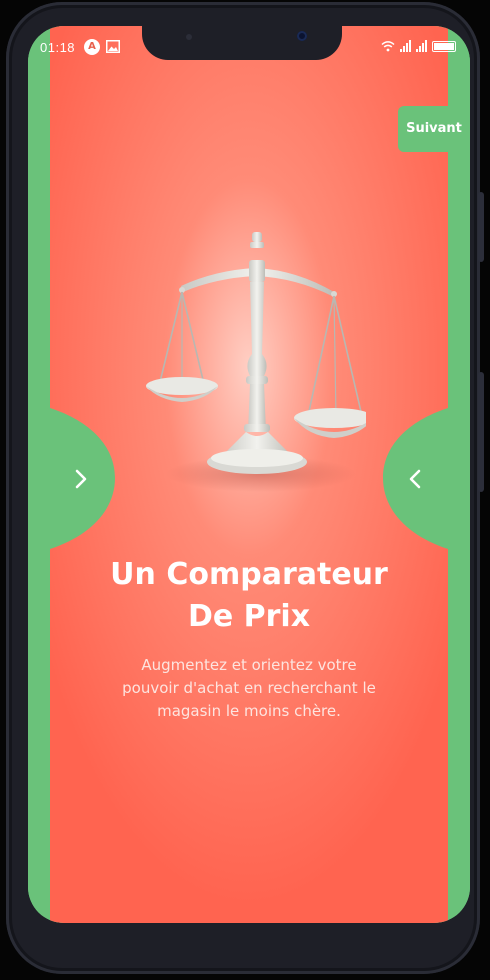 The width and height of the screenshot is (490, 980). What do you see at coordinates (434, 129) in the screenshot?
I see `skip-button: Suivant` at bounding box center [434, 129].